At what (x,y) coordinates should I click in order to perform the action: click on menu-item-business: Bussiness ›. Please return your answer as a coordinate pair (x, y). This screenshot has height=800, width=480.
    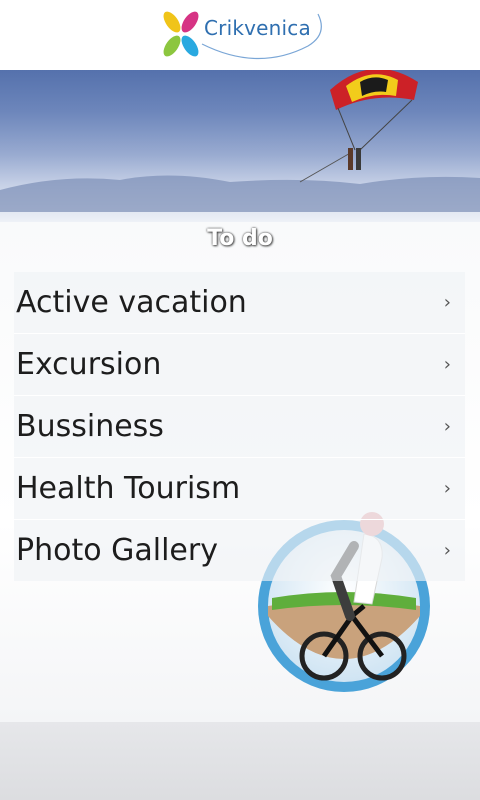
    Looking at the image, I should click on (239, 427).